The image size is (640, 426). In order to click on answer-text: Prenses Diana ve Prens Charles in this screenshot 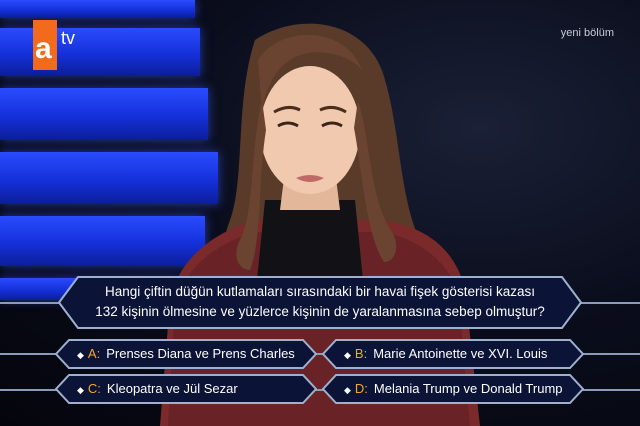, I will do `click(200, 353)`.